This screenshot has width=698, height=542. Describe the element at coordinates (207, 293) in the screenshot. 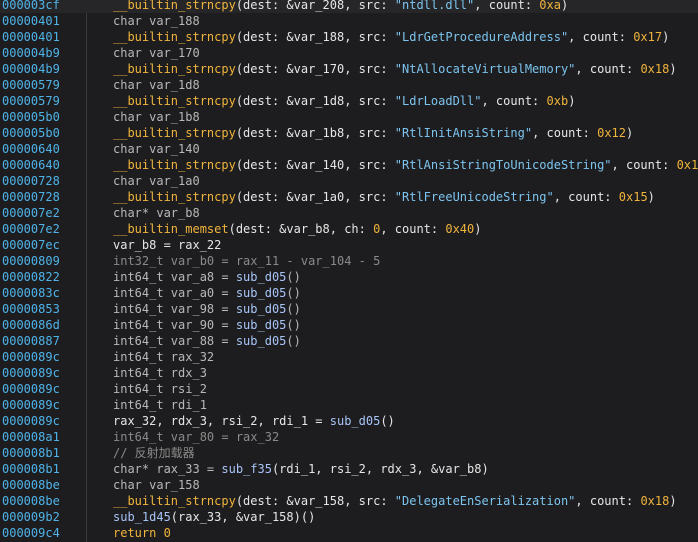

I see `line-statement: int64_t var_a0 = sub_d05()` at that location.